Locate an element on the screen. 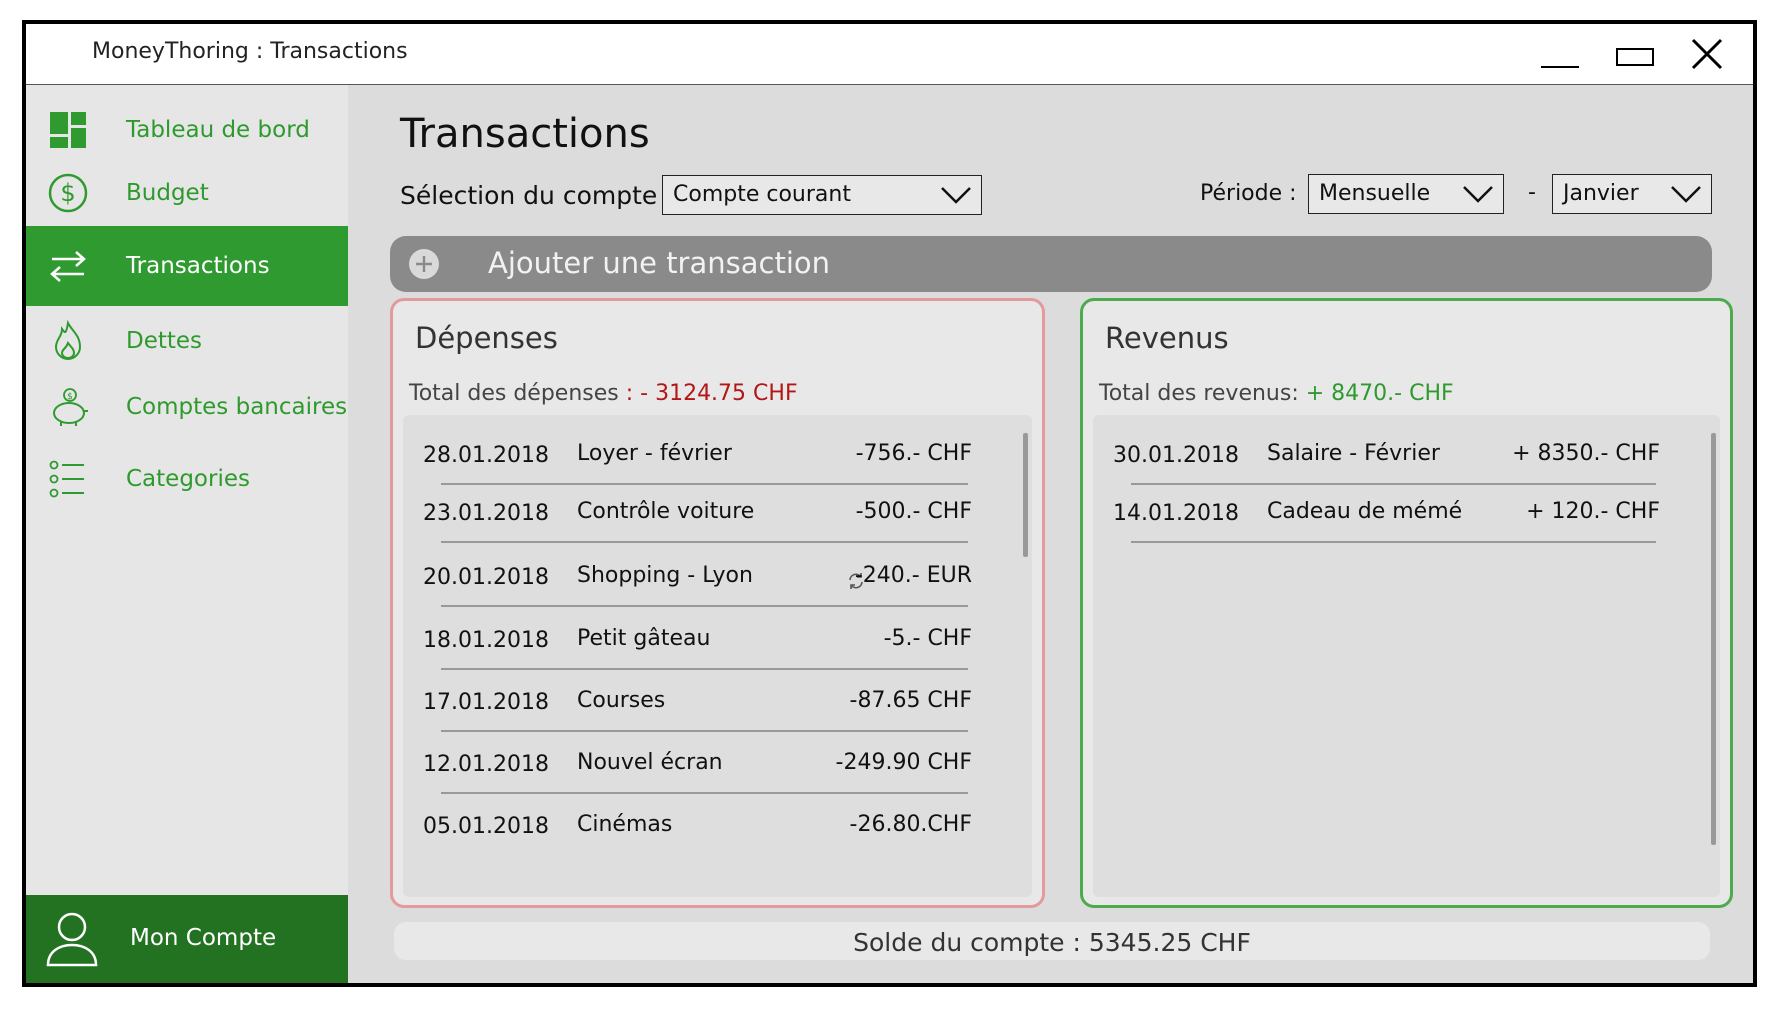 The width and height of the screenshot is (1774, 1010). row-description: Nouvel écran is located at coordinates (650, 762).